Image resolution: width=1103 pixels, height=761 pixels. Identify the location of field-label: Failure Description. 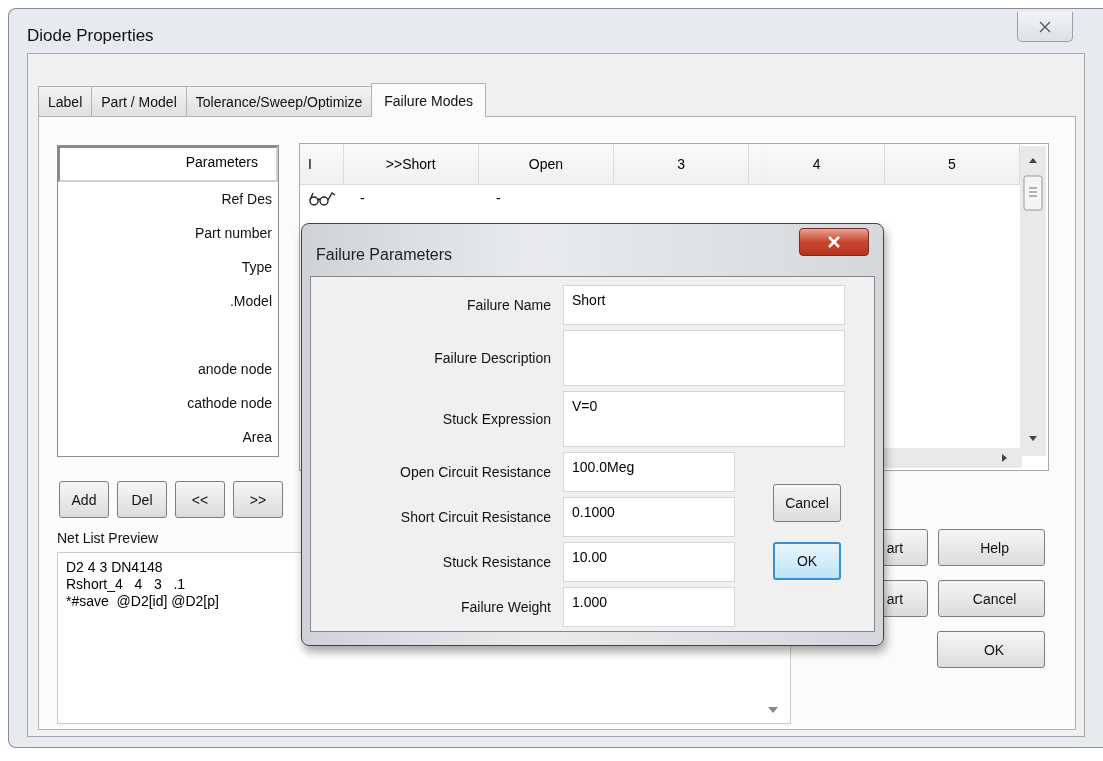
(492, 358).